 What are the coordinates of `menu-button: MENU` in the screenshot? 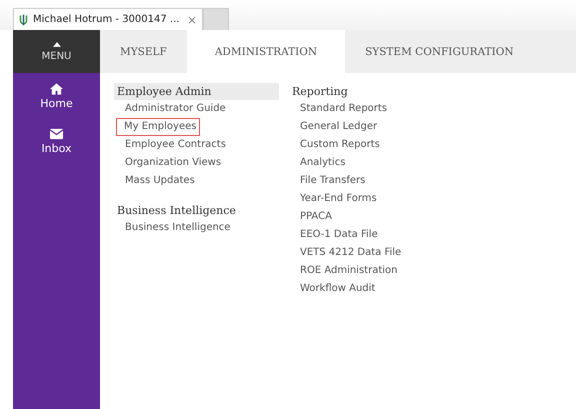 It's located at (56, 51).